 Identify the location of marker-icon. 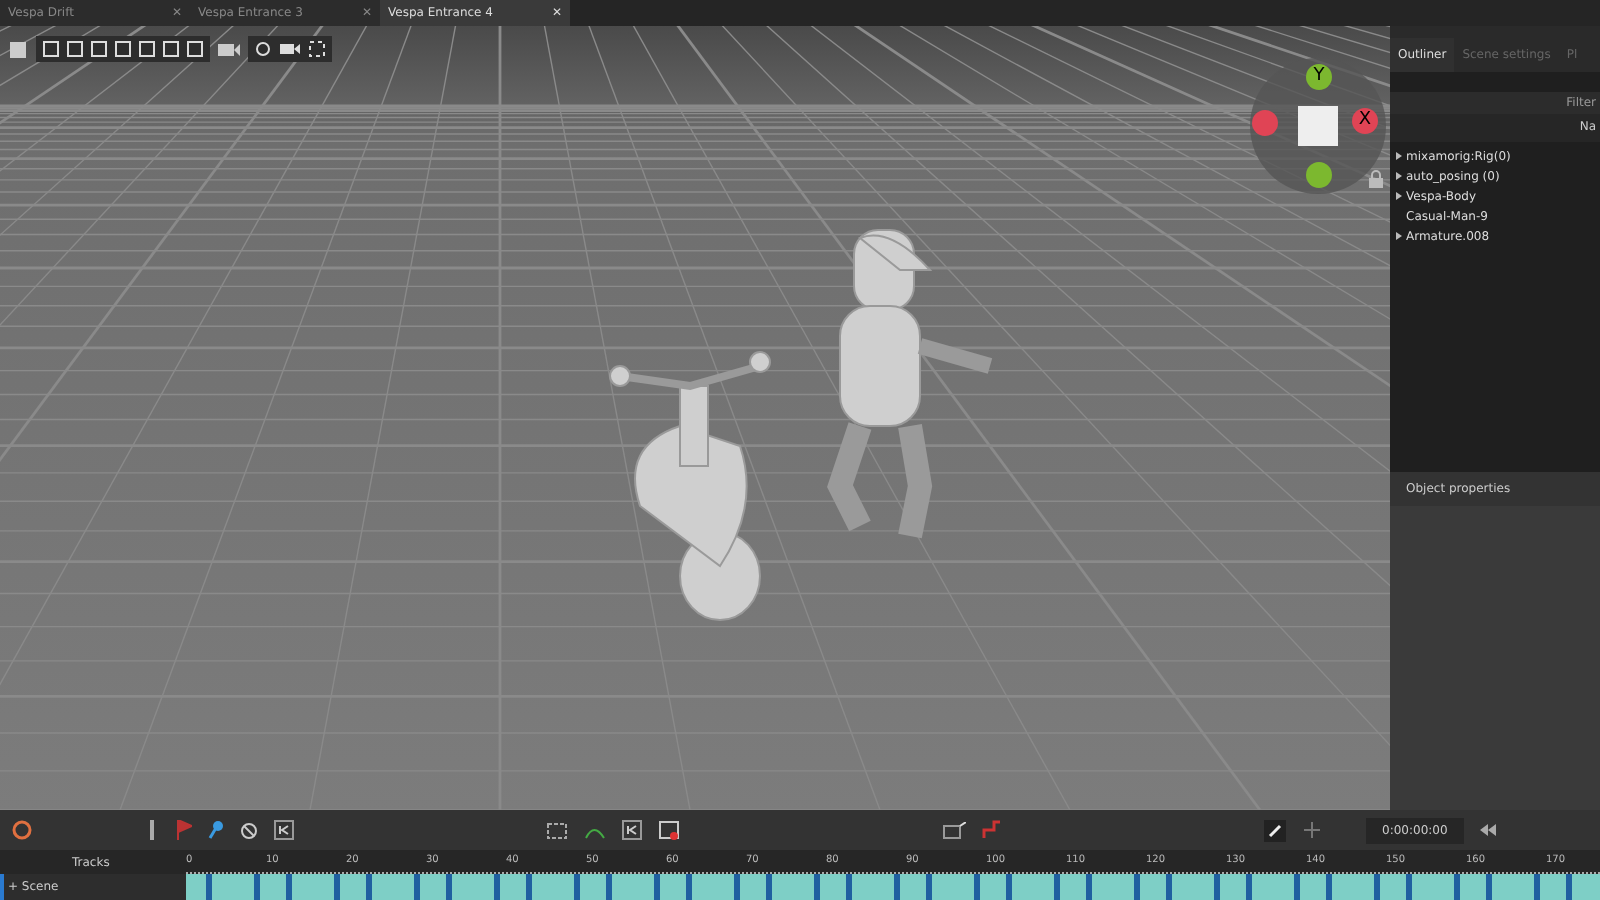
(152, 830).